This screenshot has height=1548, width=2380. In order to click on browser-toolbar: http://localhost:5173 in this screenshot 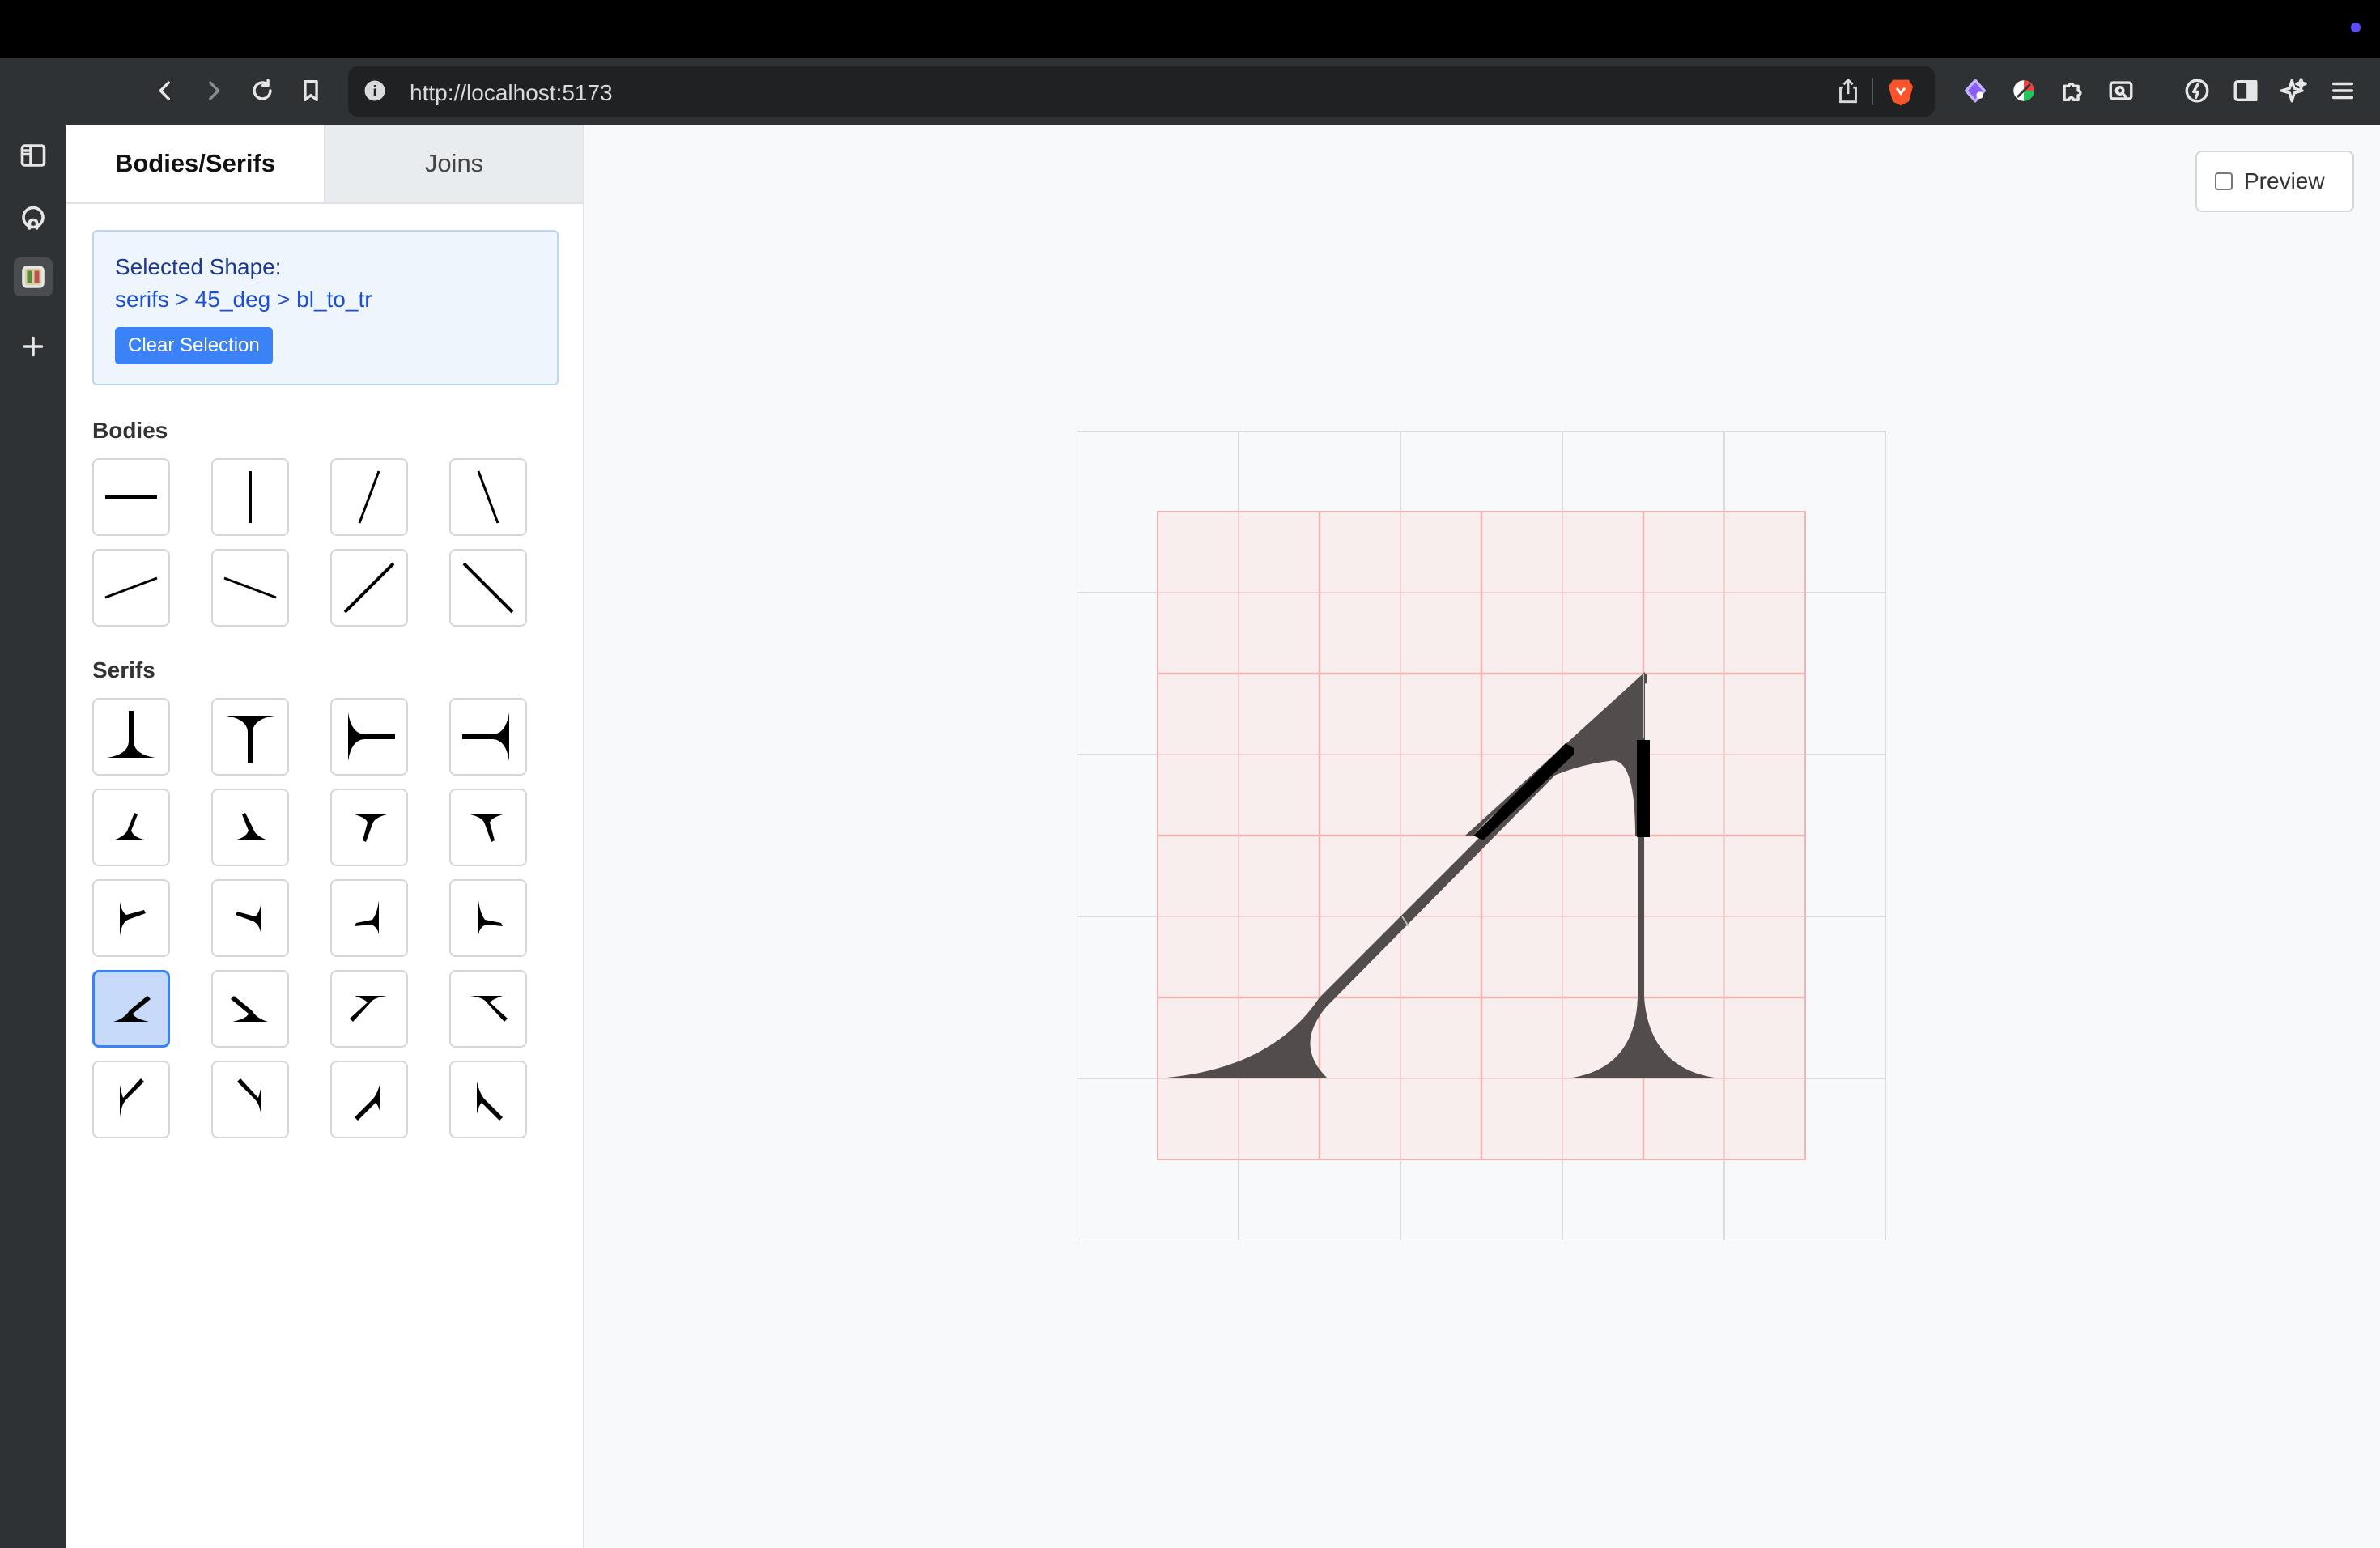, I will do `click(1190, 92)`.